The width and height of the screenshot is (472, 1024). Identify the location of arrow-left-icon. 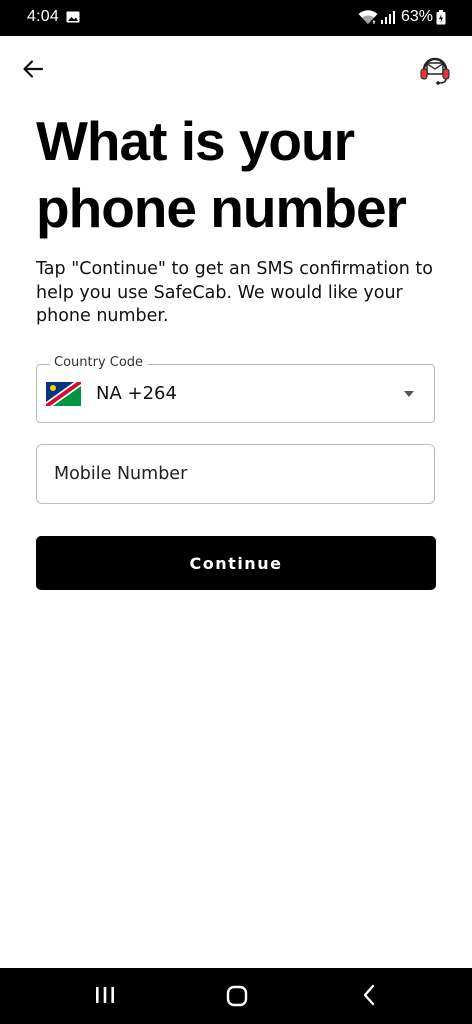
(33, 69).